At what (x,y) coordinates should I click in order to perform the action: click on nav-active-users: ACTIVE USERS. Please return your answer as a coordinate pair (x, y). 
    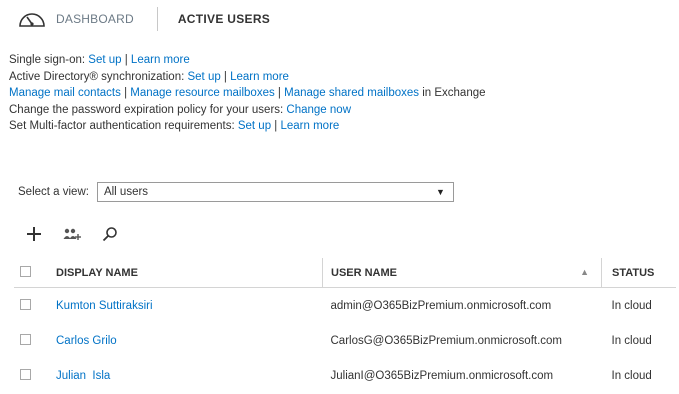
    Looking at the image, I should click on (224, 19).